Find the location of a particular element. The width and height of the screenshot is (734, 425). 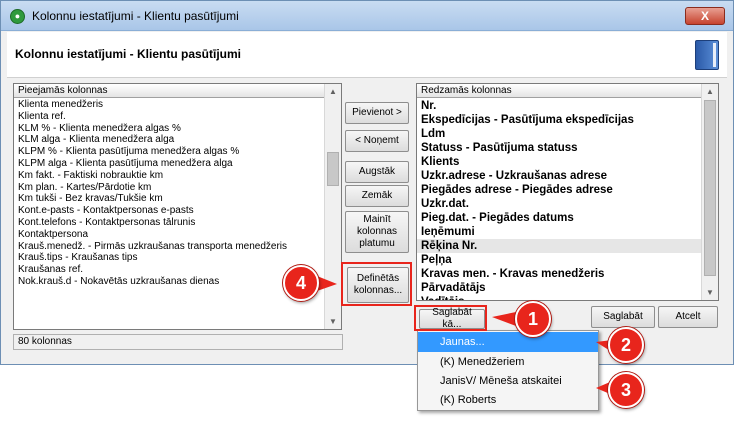

visible-column-item: Kravas men. - Kravas menedžeris is located at coordinates (559, 274).